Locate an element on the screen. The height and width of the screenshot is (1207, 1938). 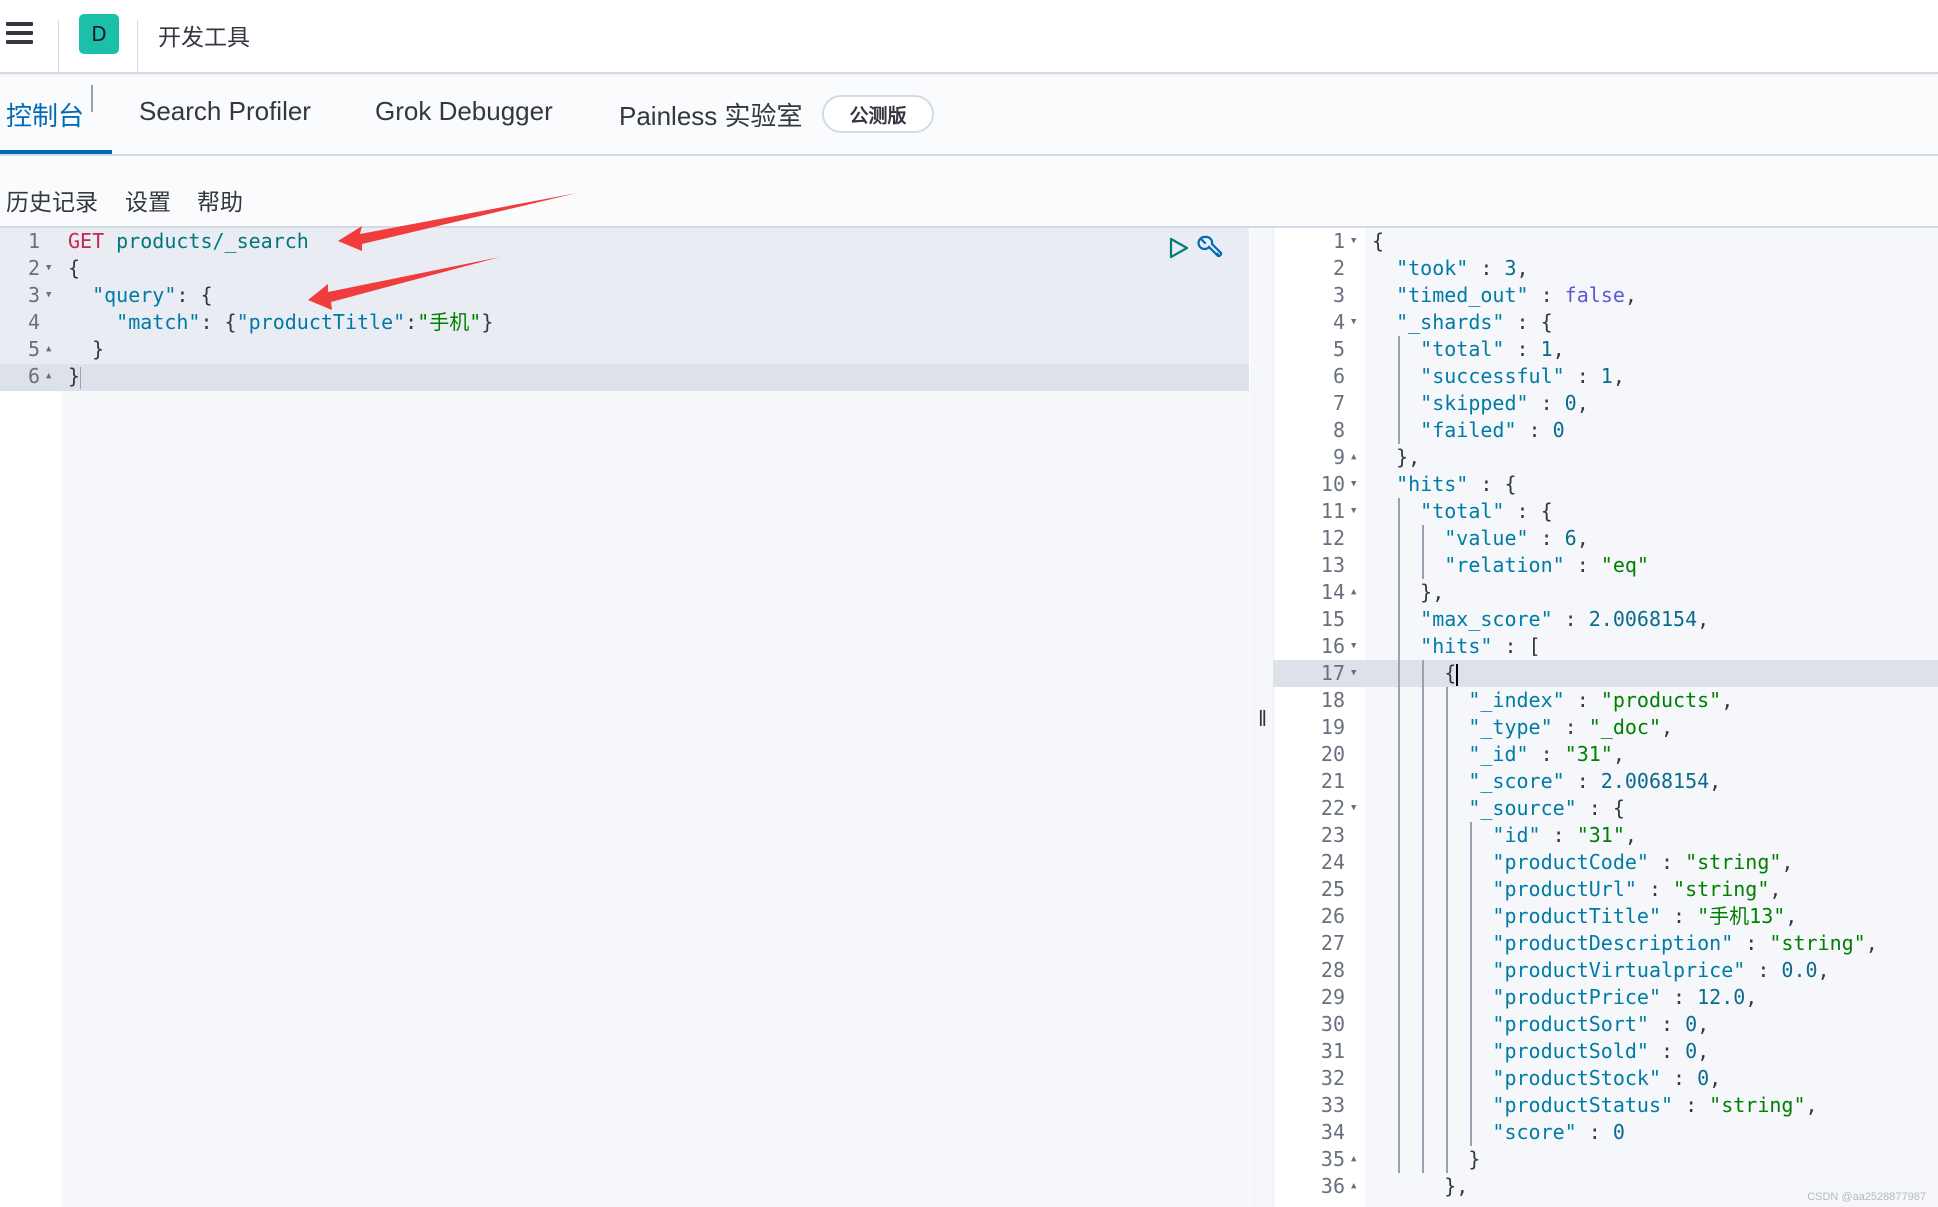
history-link: 历史记录 is located at coordinates (52, 200).